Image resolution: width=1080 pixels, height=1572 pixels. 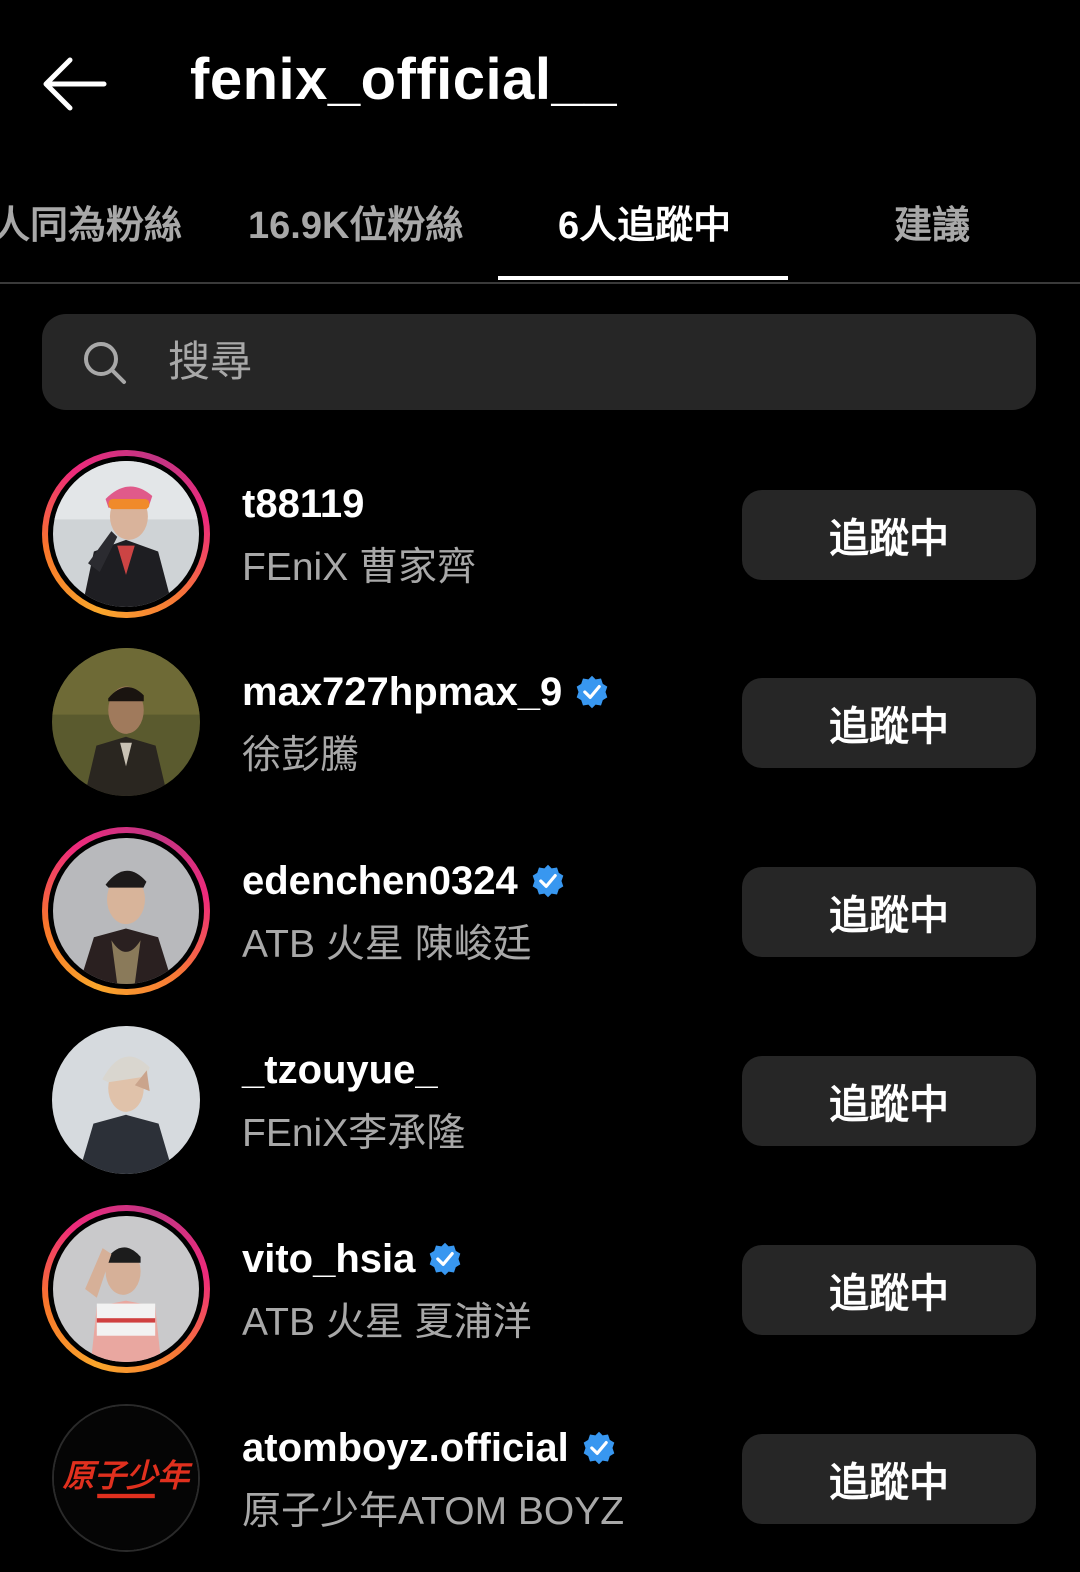 I want to click on username: t88119, so click(x=303, y=504).